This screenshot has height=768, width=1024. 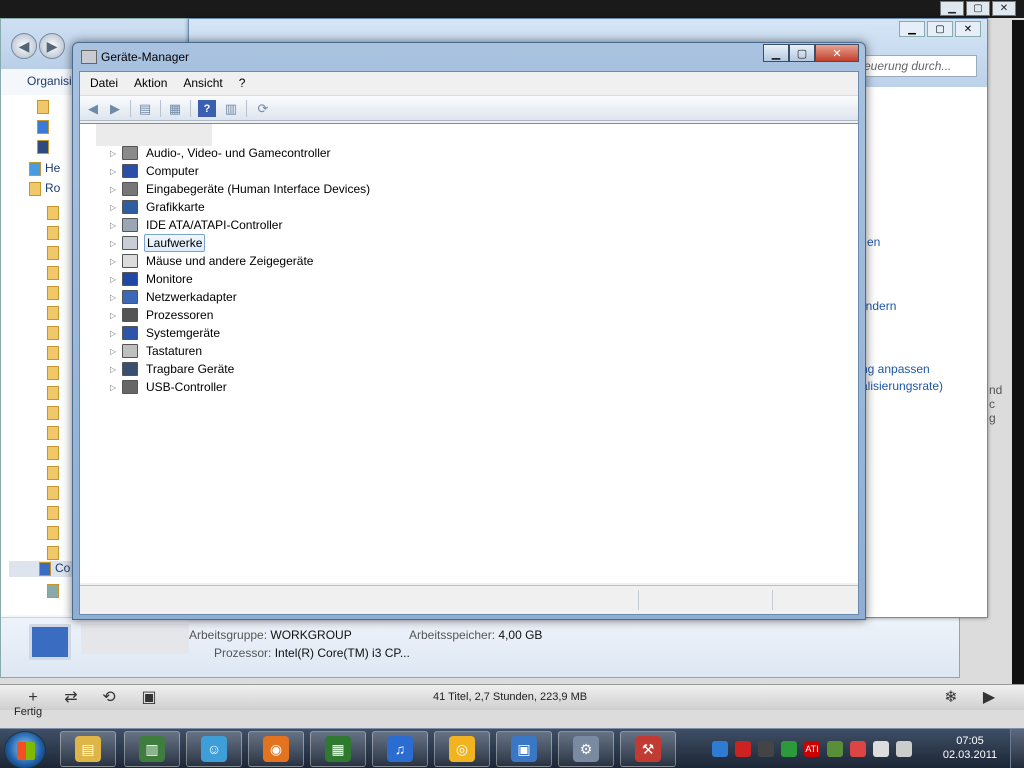 I want to click on menu-help: ?, so click(x=246, y=83).